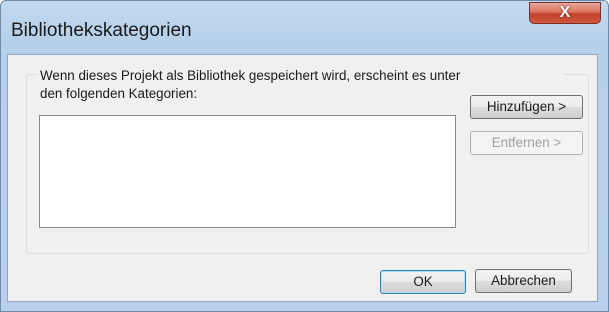 The height and width of the screenshot is (312, 609). What do you see at coordinates (423, 282) in the screenshot?
I see `ok-button: OK` at bounding box center [423, 282].